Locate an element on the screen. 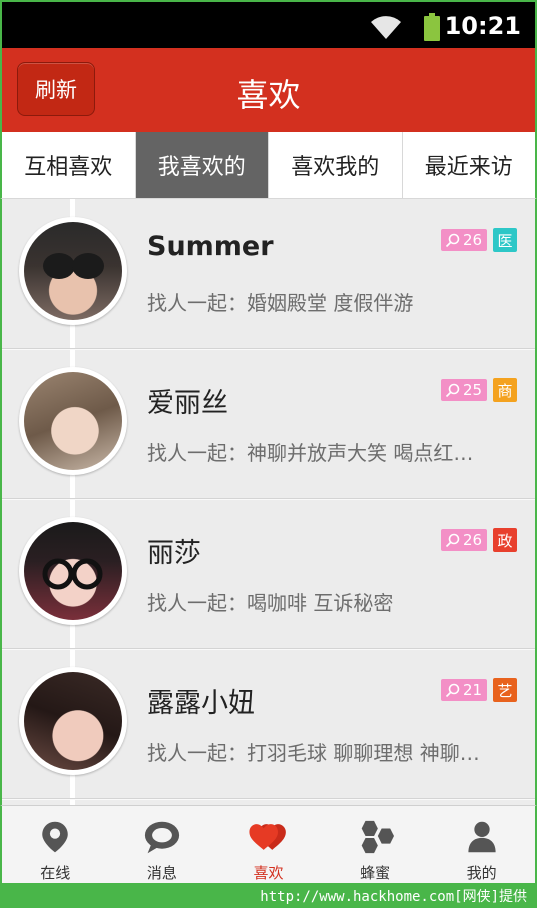 The width and height of the screenshot is (537, 908). tab-i-like: 我喜欢的 is located at coordinates (202, 165).